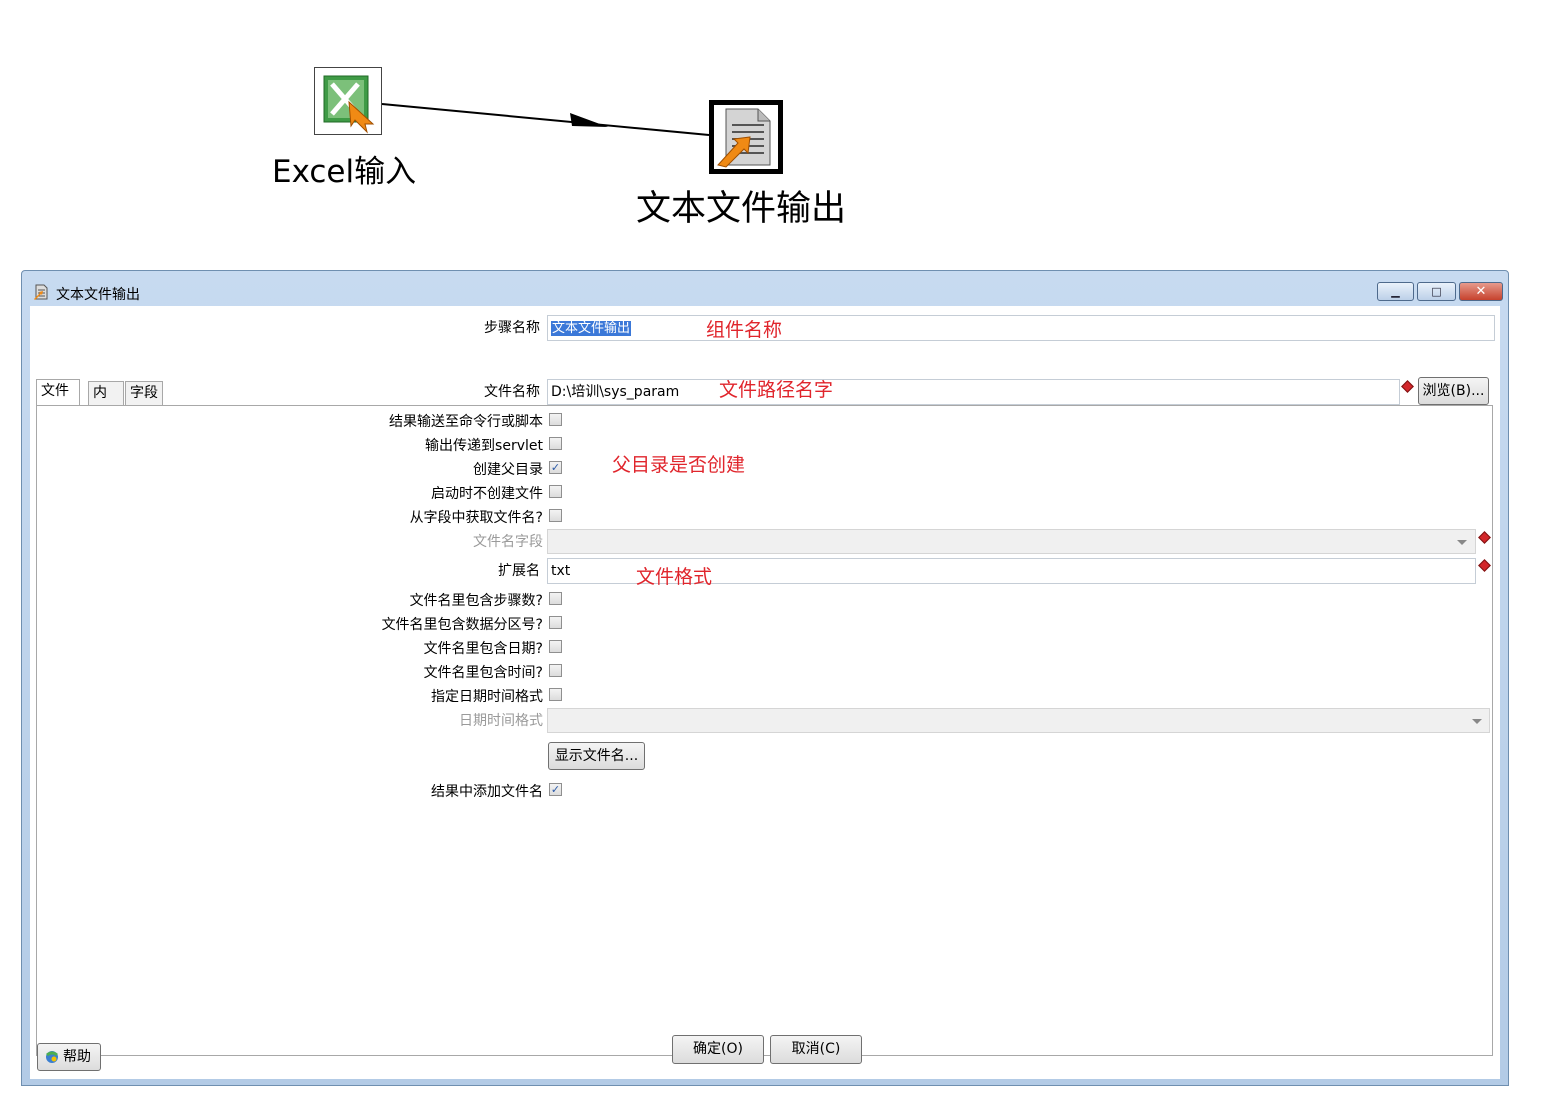 The width and height of the screenshot is (1549, 1102). I want to click on include-partnr-label: 文件名里包含数据分区号?, so click(462, 625).